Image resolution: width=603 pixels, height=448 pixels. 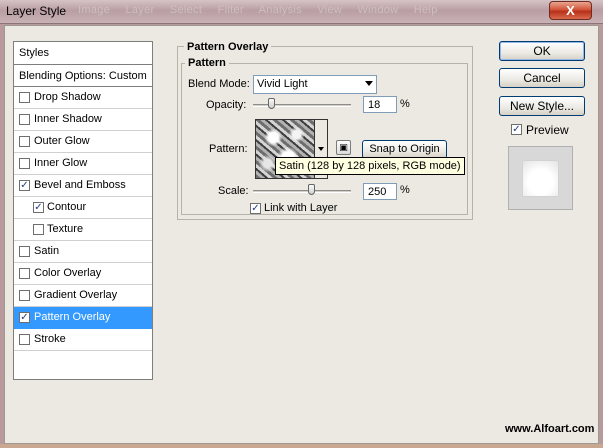 I want to click on style-item-label: Drop Shadow, so click(x=67, y=97).